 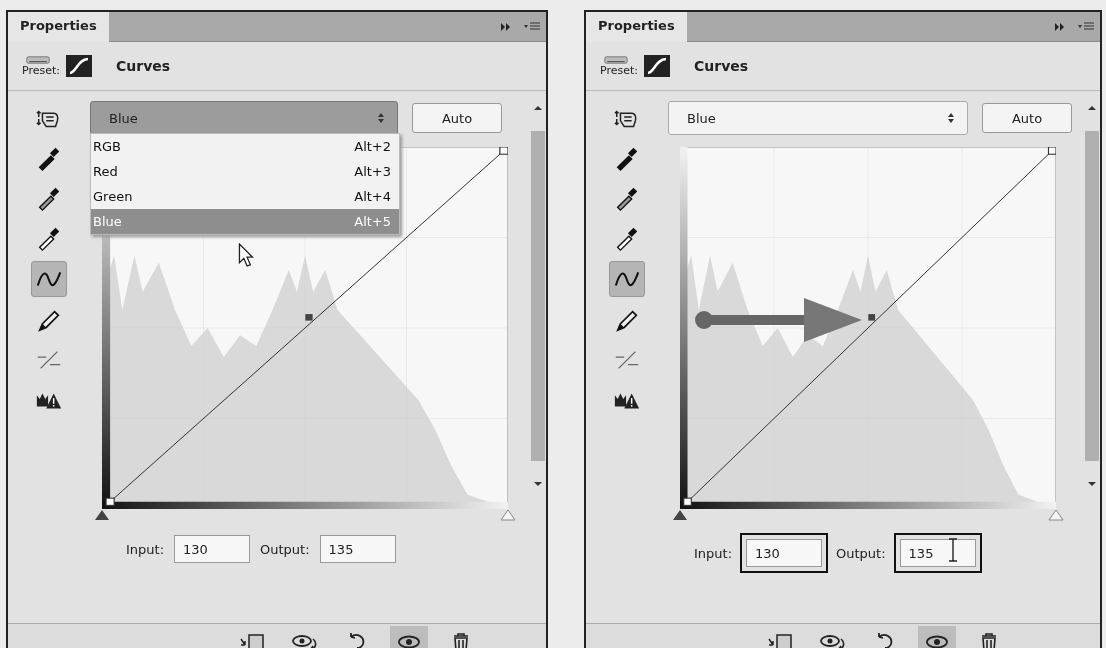 I want to click on shortcut-label: Alt+2, so click(x=372, y=146).